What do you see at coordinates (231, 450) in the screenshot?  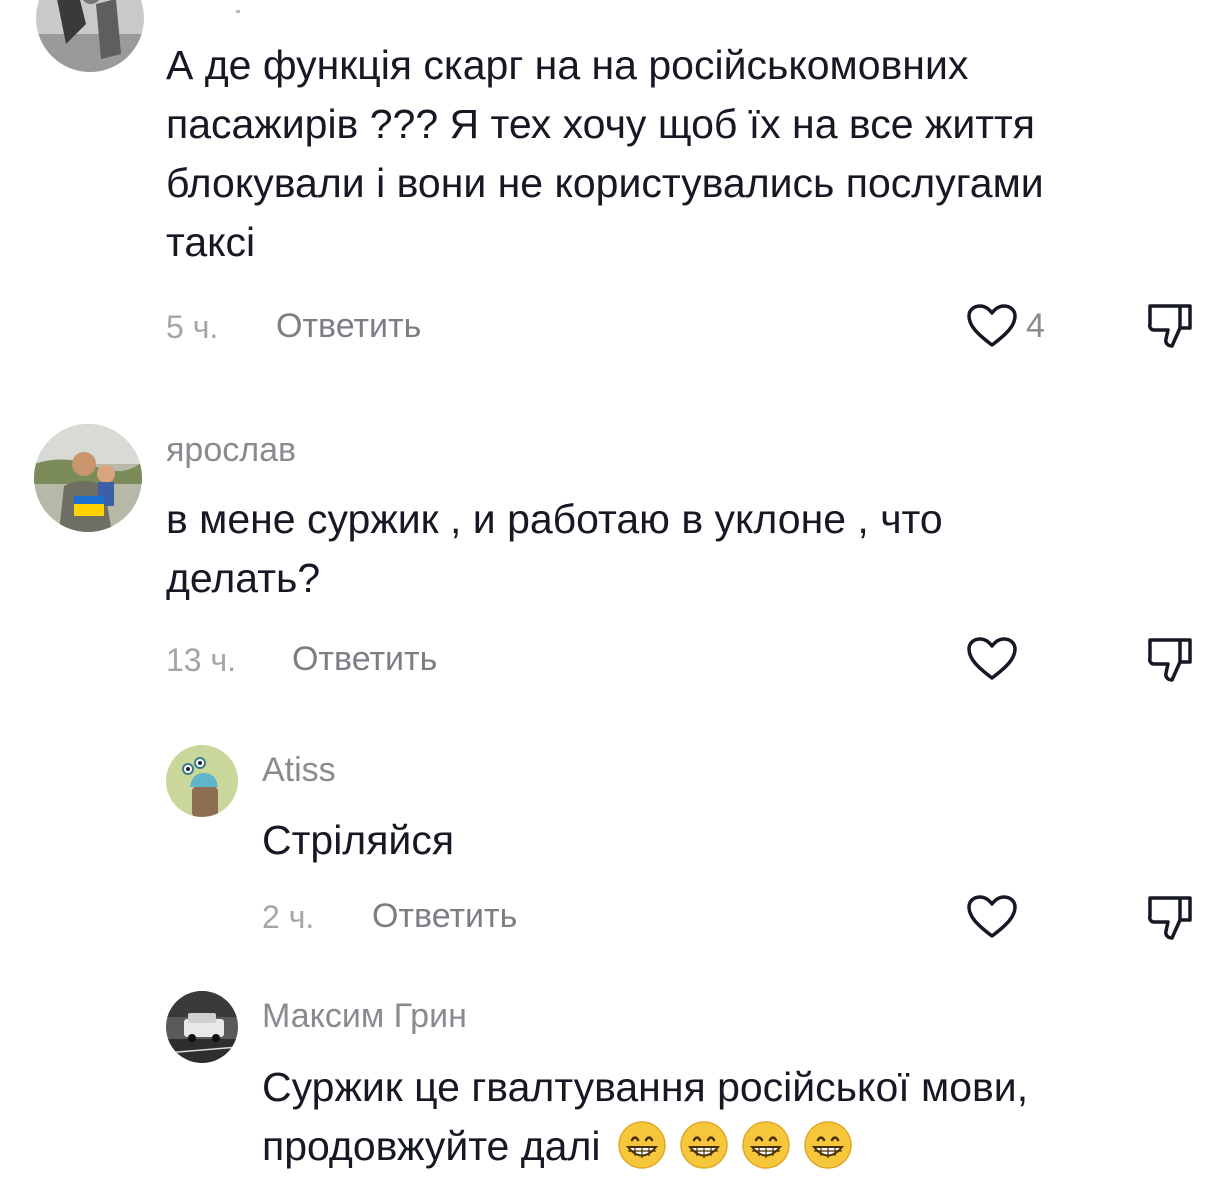 I see `username: ярослав` at bounding box center [231, 450].